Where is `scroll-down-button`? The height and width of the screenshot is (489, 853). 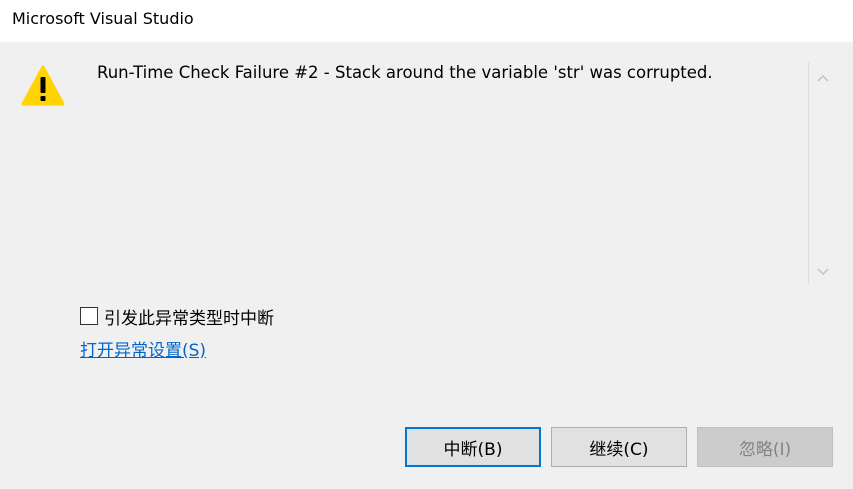
scroll-down-button is located at coordinates (822, 272).